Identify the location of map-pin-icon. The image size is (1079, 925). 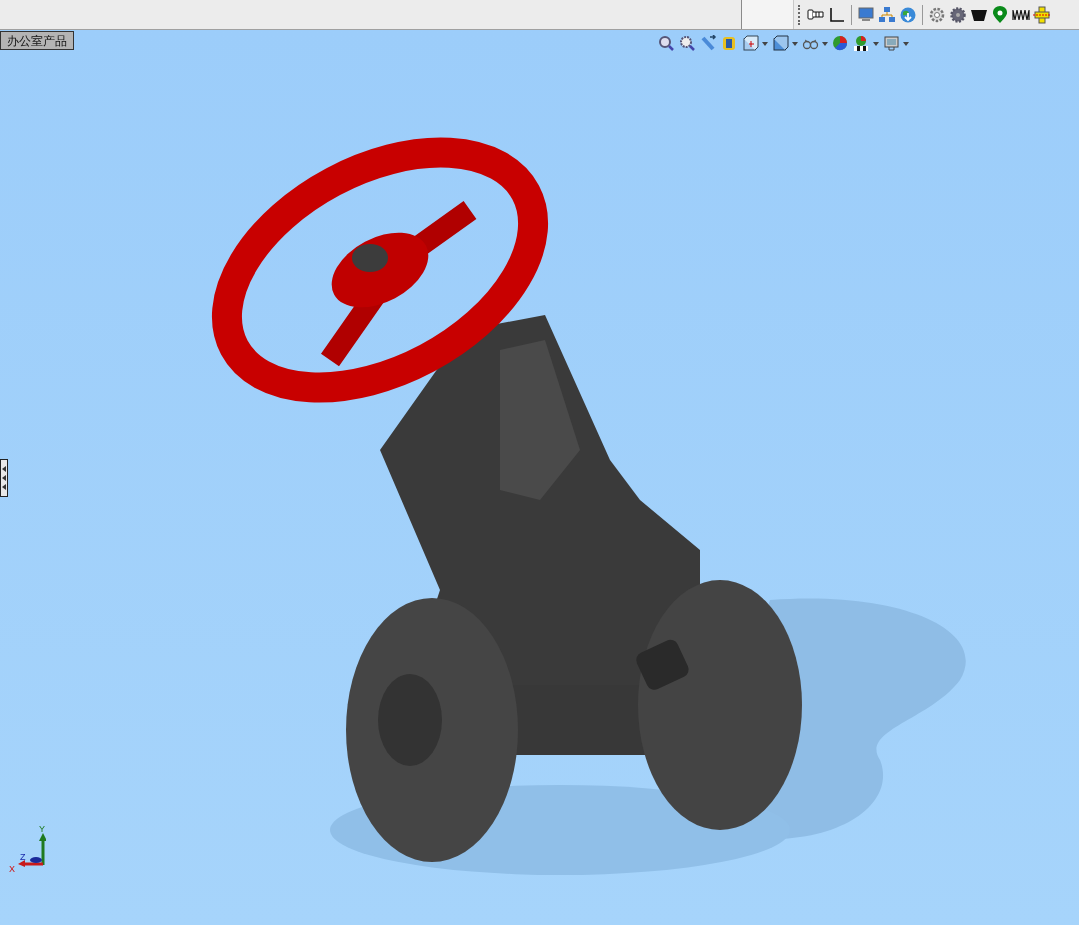
(1000, 14).